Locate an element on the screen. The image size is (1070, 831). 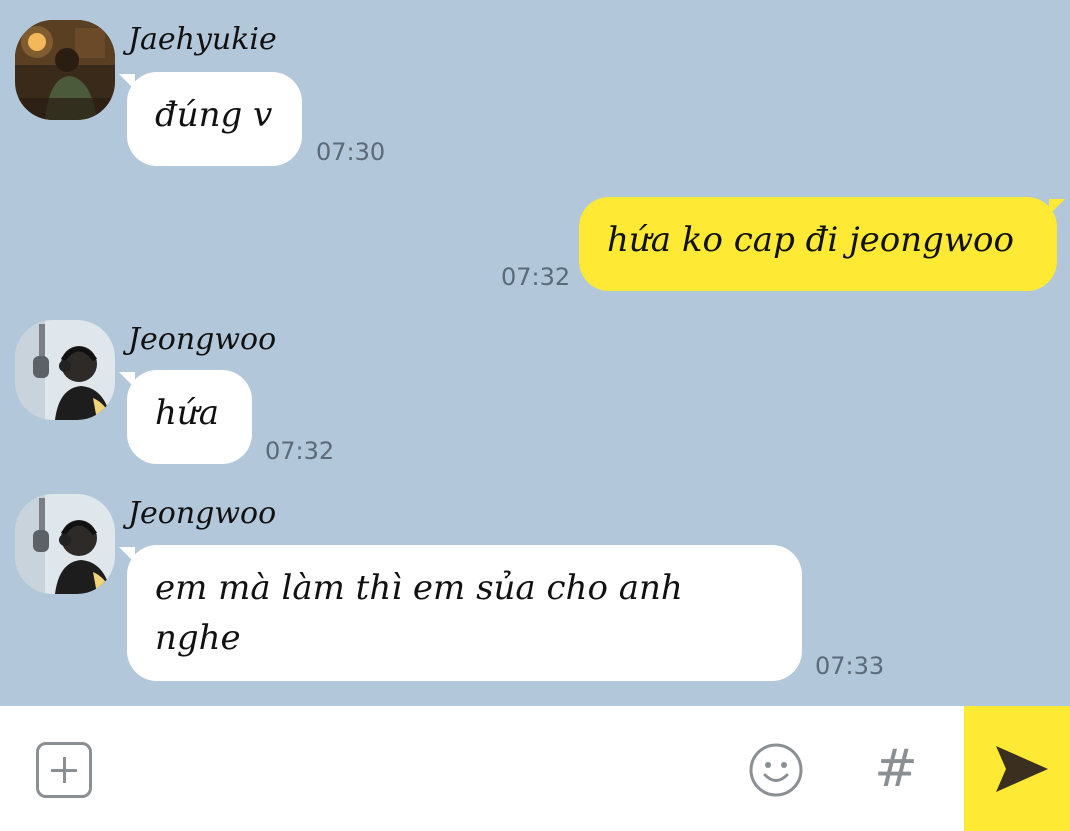
message-bubble-incoming: em mà làm thì em sủa cho anh nghe is located at coordinates (460, 613).